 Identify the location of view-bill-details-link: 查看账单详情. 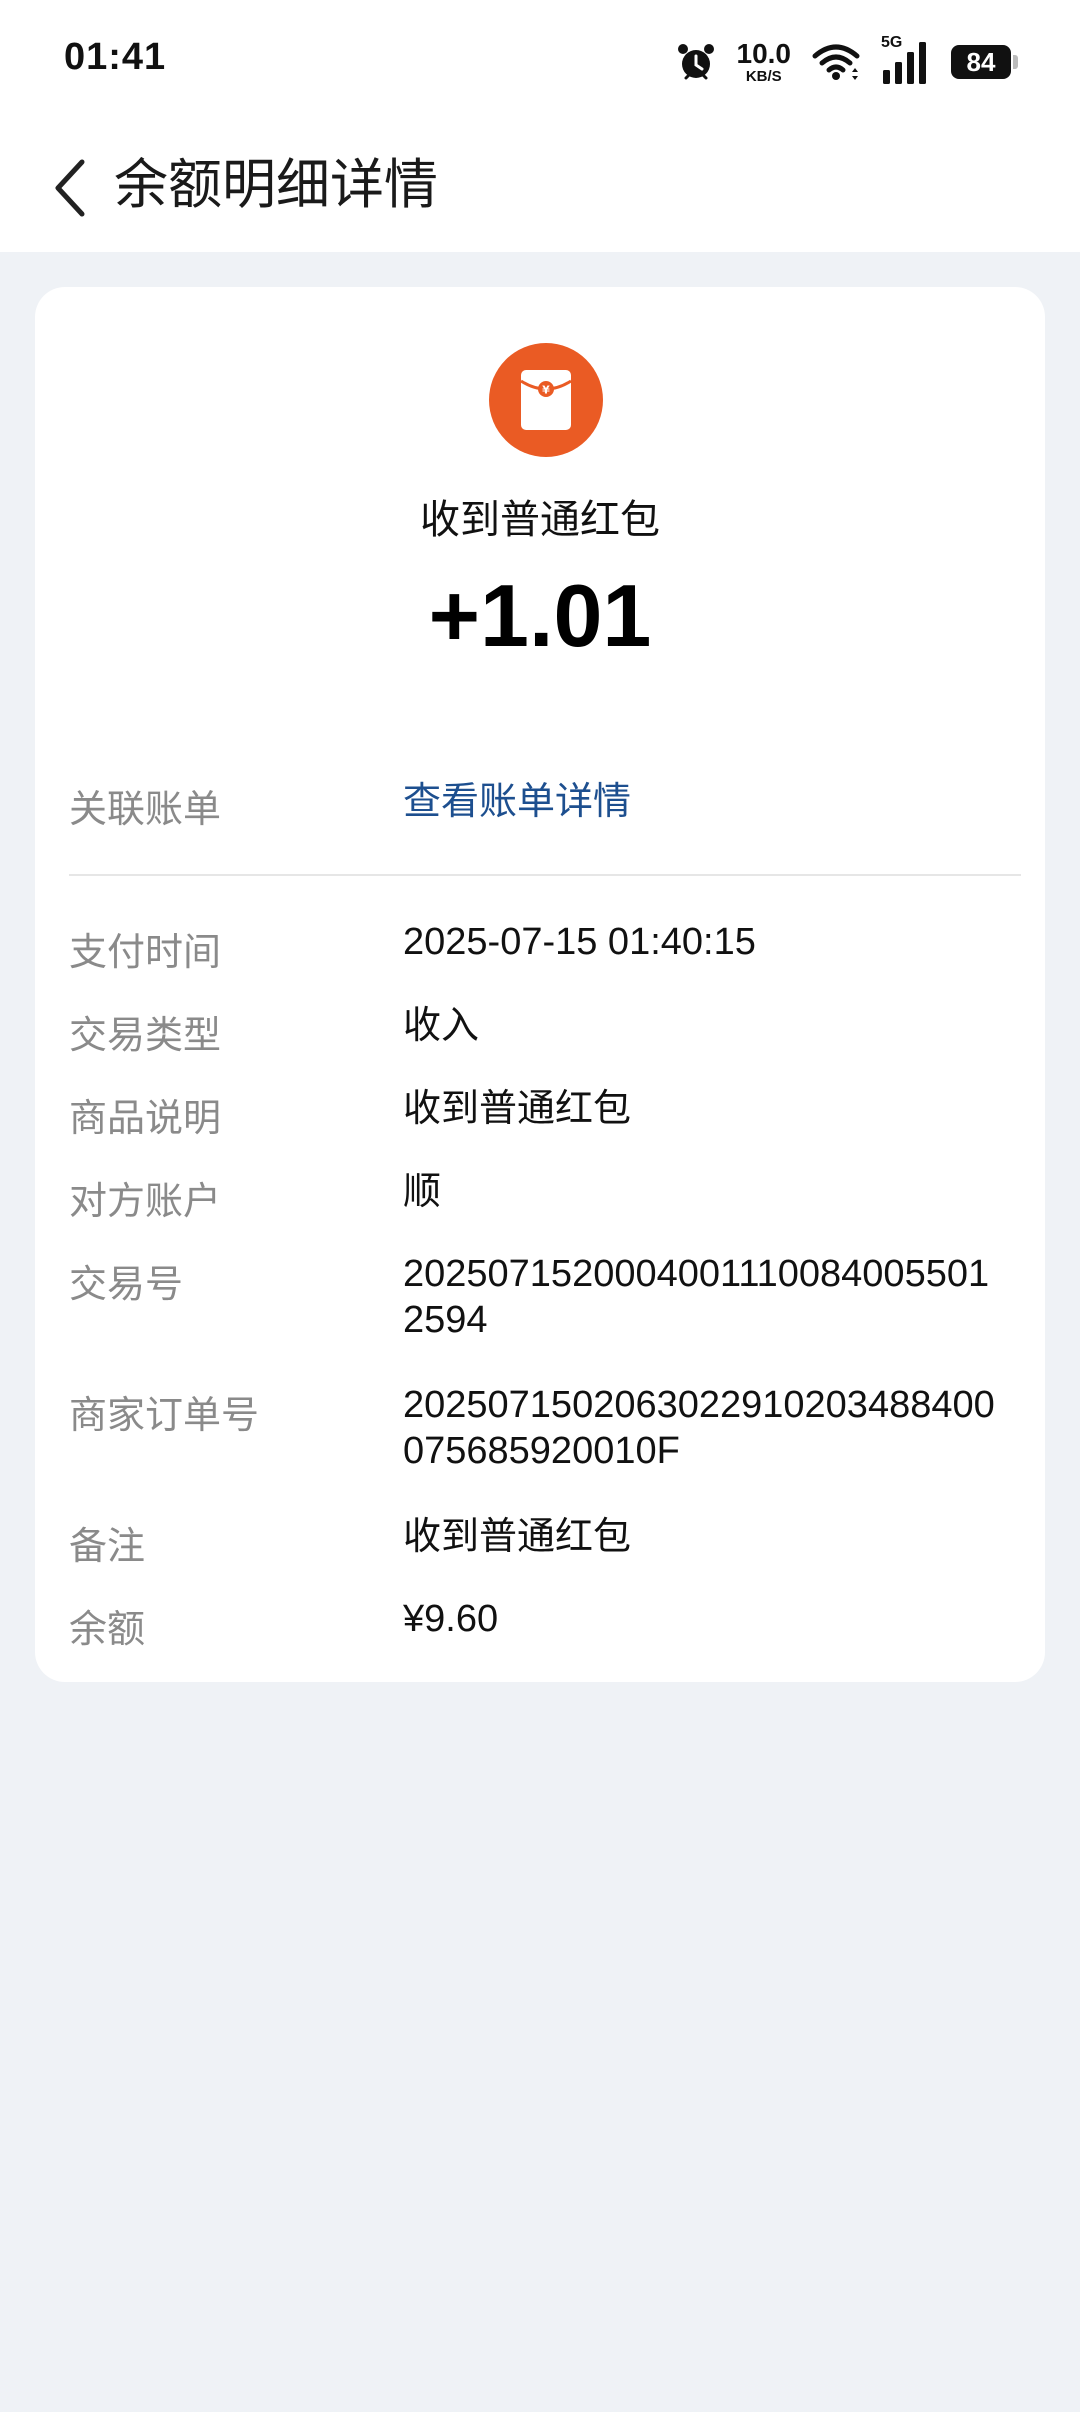
(713, 801).